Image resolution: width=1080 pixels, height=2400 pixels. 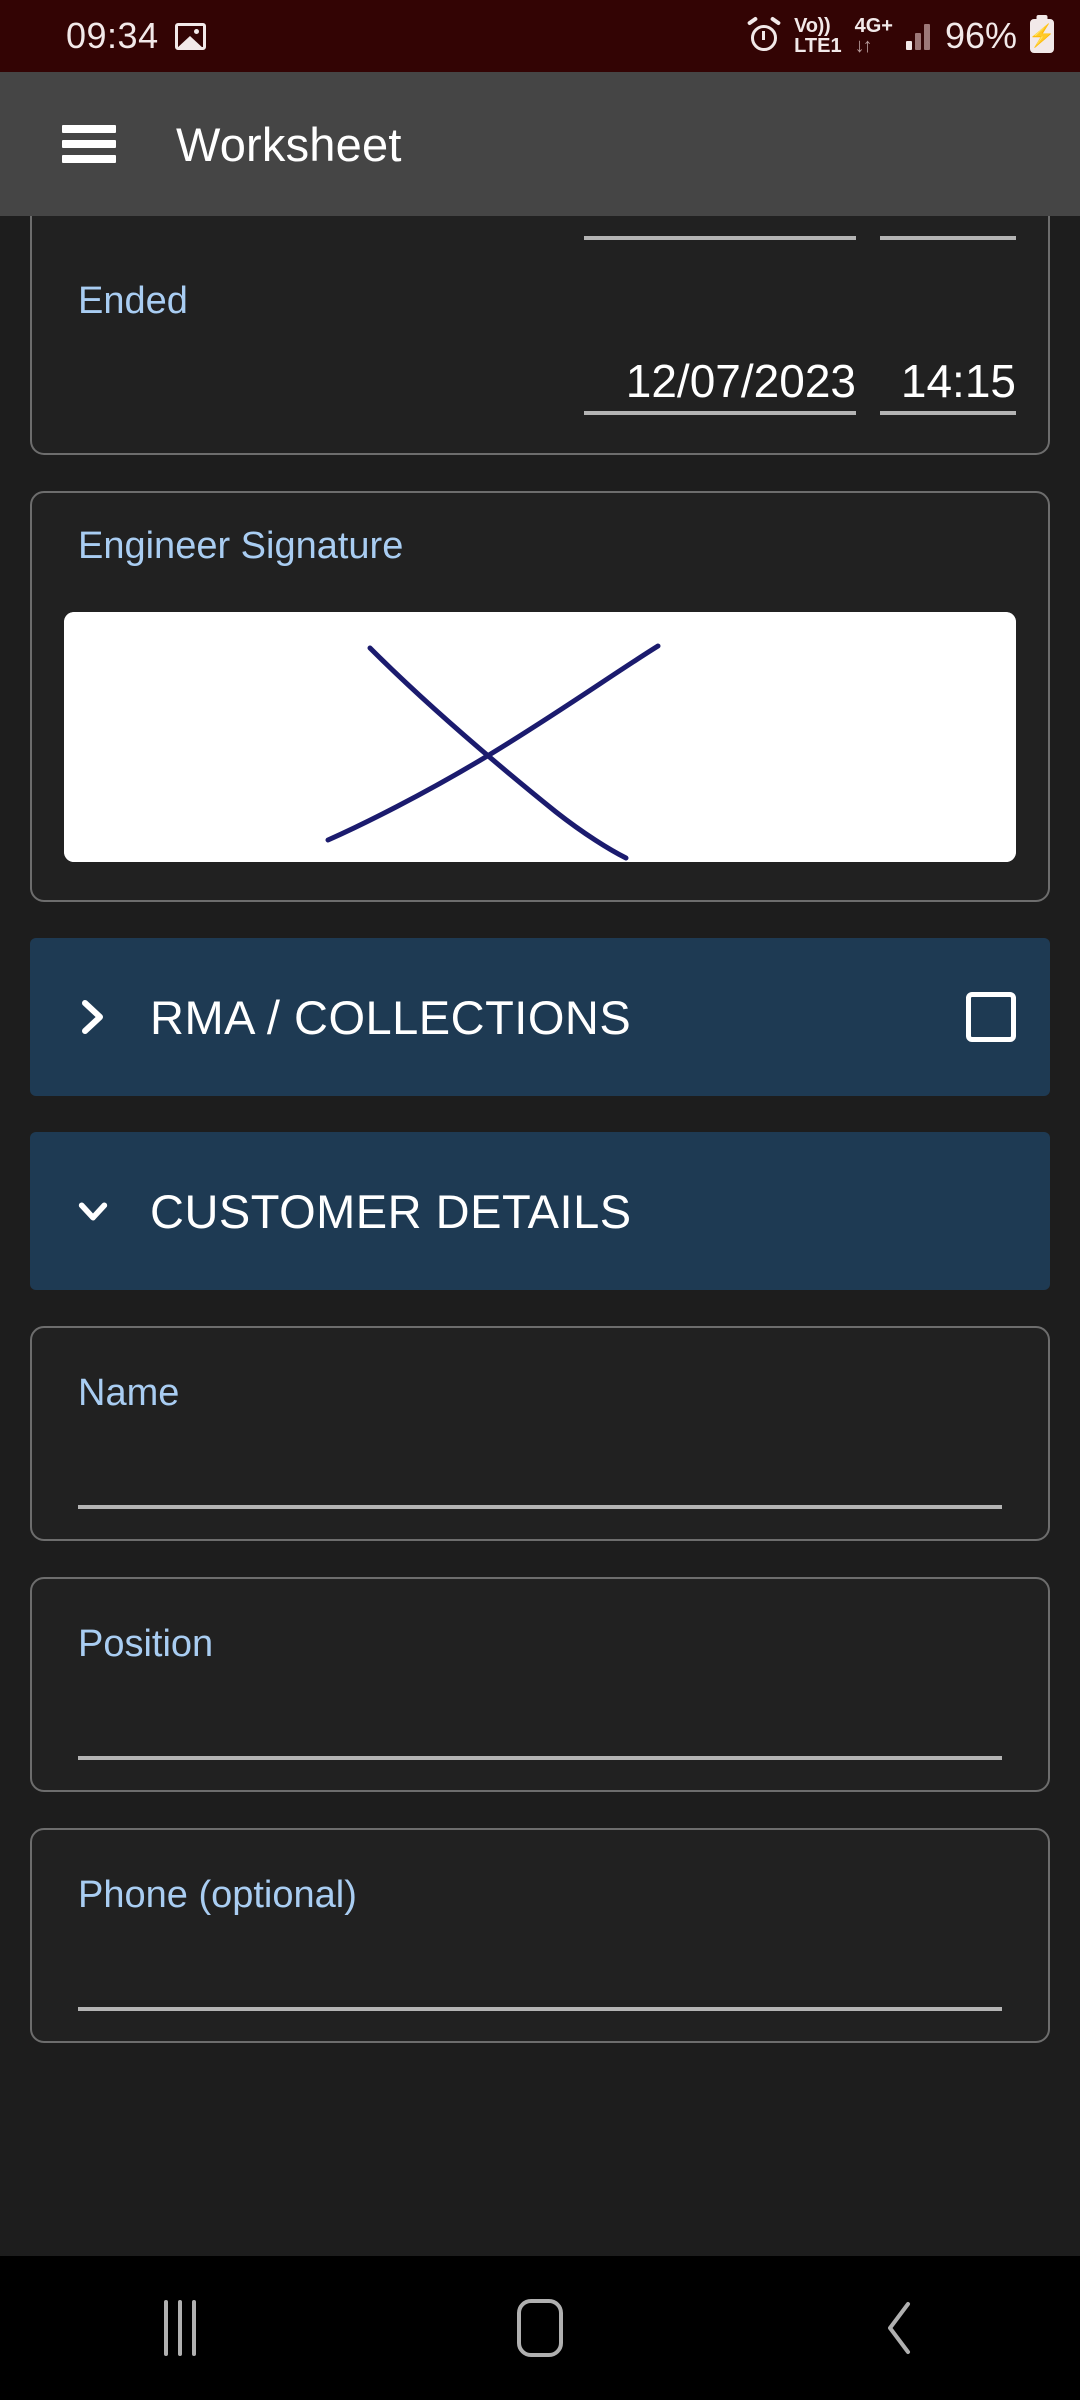 I want to click on alarm-icon, so click(x=764, y=34).